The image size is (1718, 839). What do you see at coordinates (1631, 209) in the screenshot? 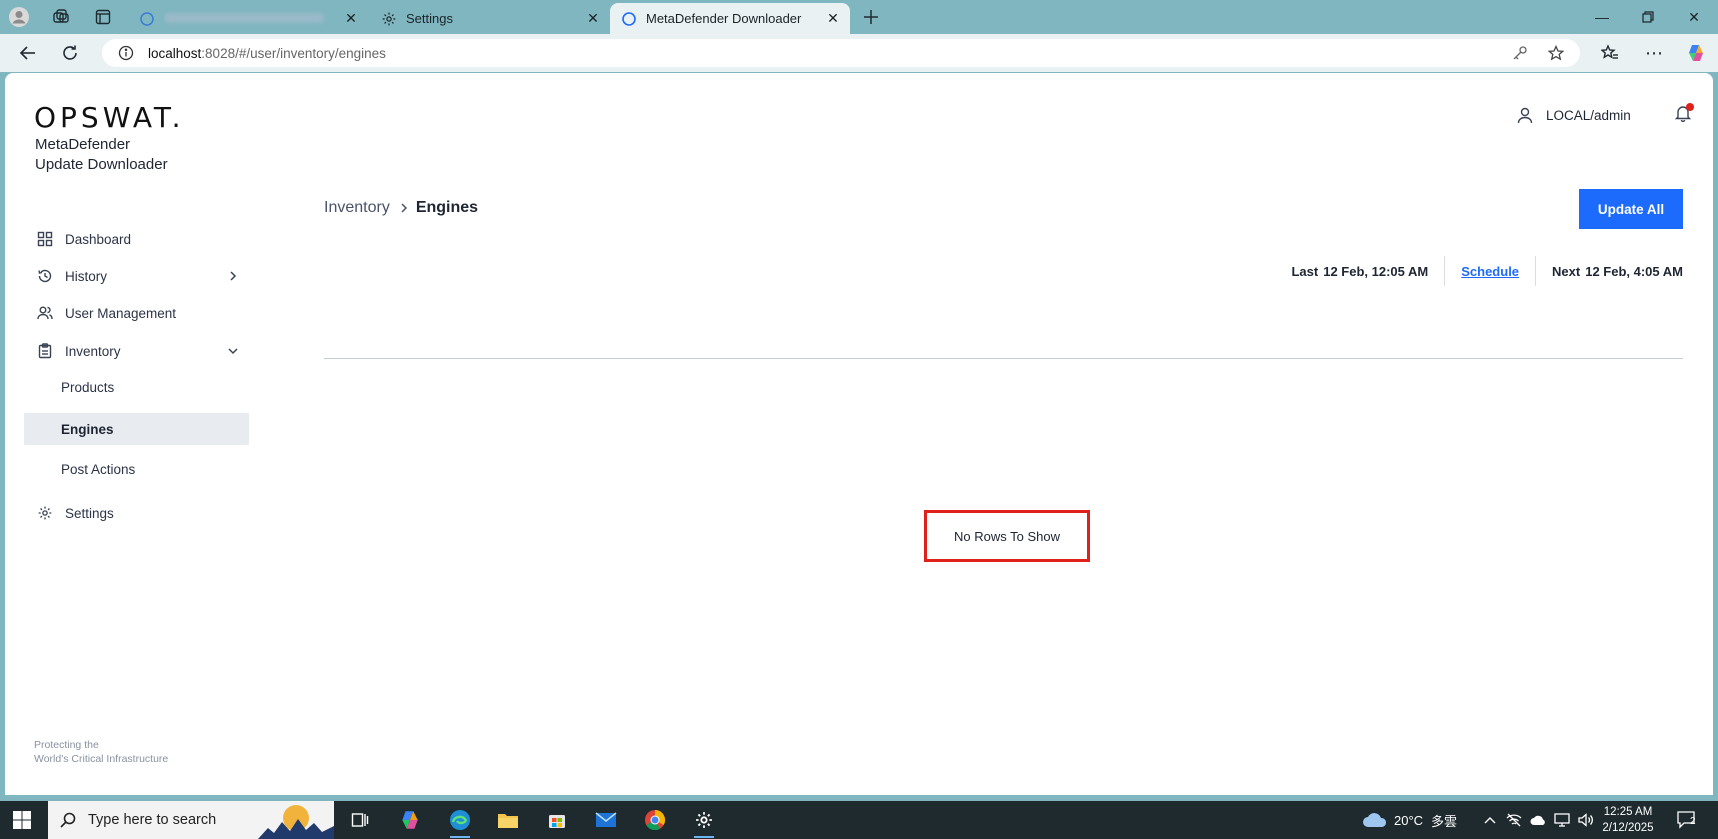
I see `update-all-button: Update All` at bounding box center [1631, 209].